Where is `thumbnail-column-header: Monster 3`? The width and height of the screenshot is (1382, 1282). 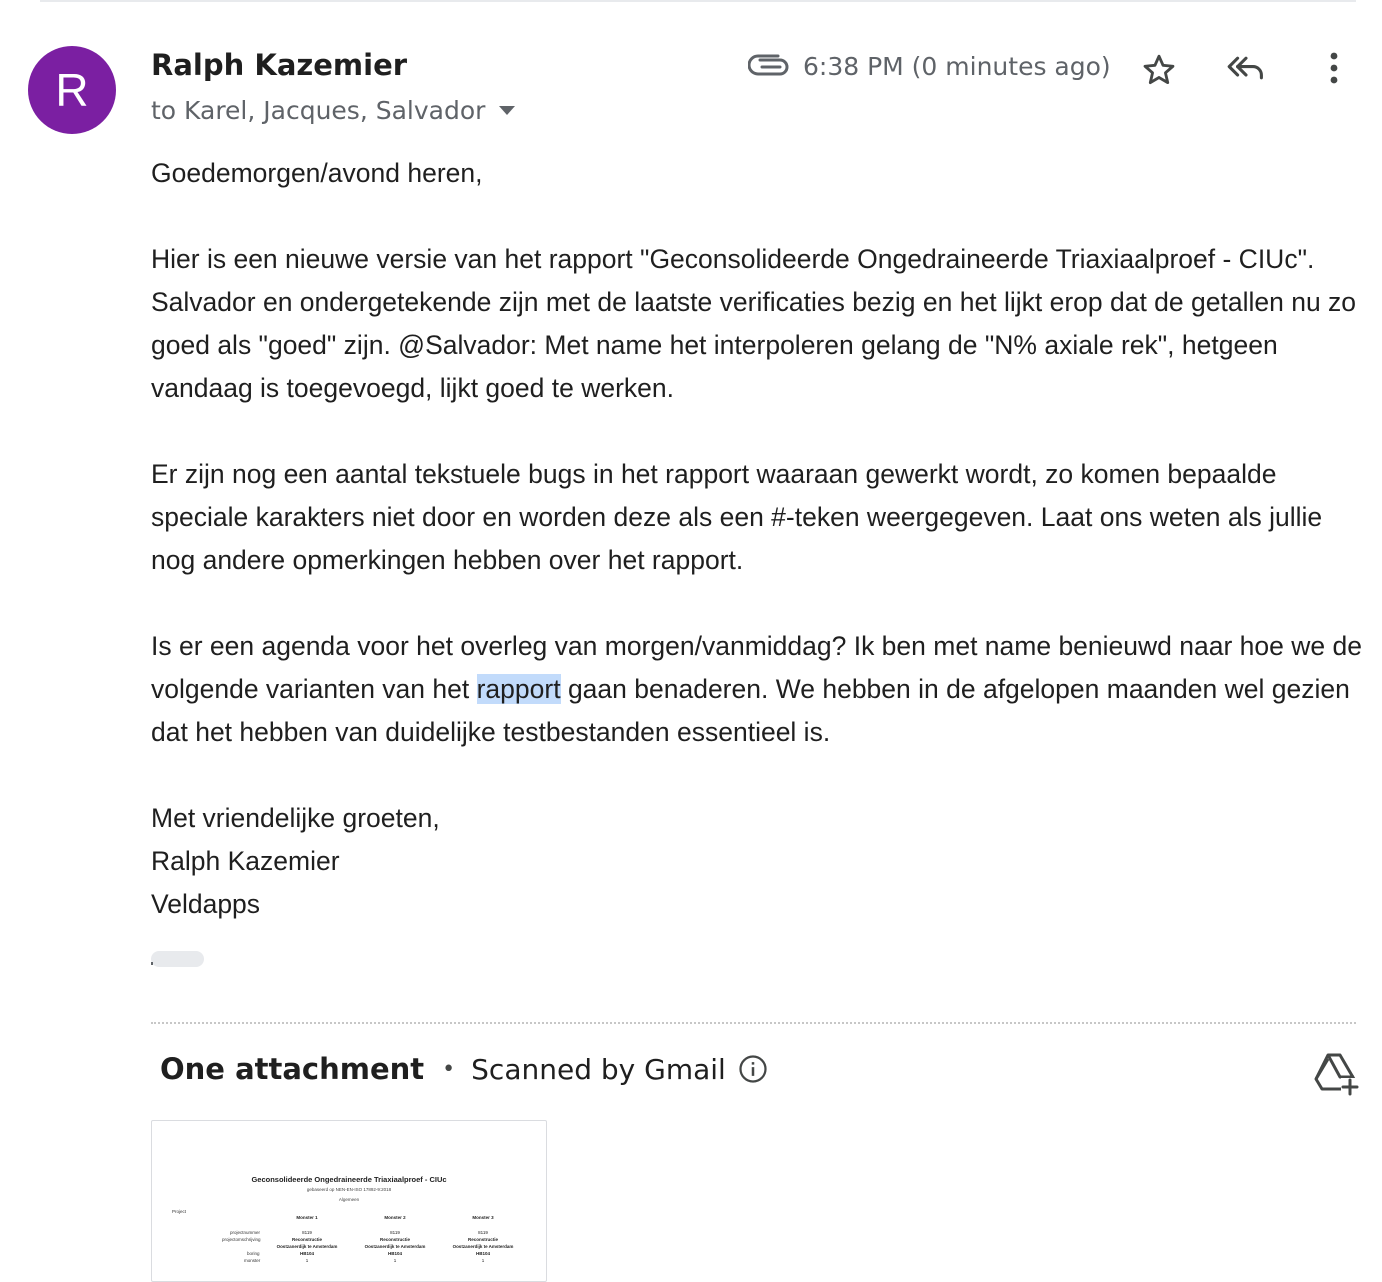
thumbnail-column-header: Monster 3 is located at coordinates (483, 1217).